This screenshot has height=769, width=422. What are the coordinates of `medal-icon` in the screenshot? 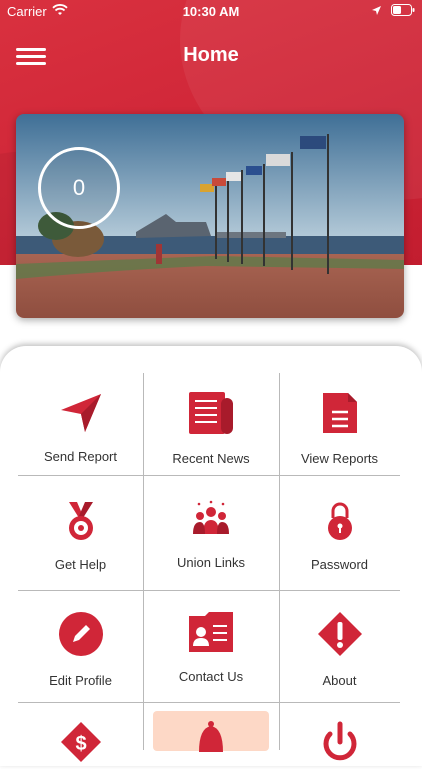 It's located at (81, 523).